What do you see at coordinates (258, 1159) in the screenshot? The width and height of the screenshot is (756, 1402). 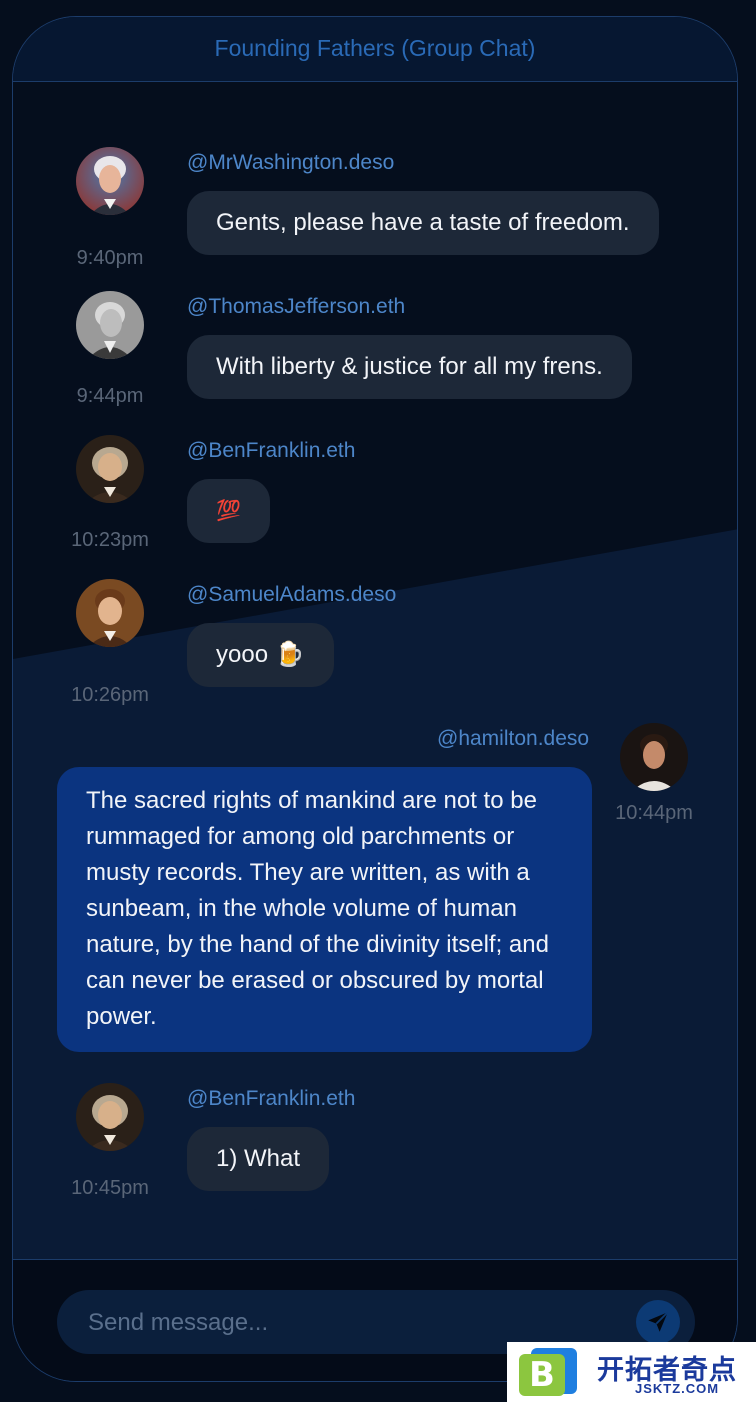 I see `message-bubble: 1) What` at bounding box center [258, 1159].